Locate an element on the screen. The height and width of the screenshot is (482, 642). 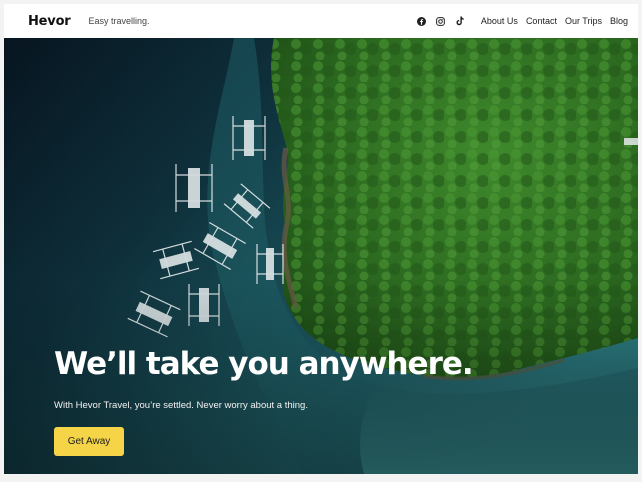
nav-about-us: About Us is located at coordinates (499, 21).